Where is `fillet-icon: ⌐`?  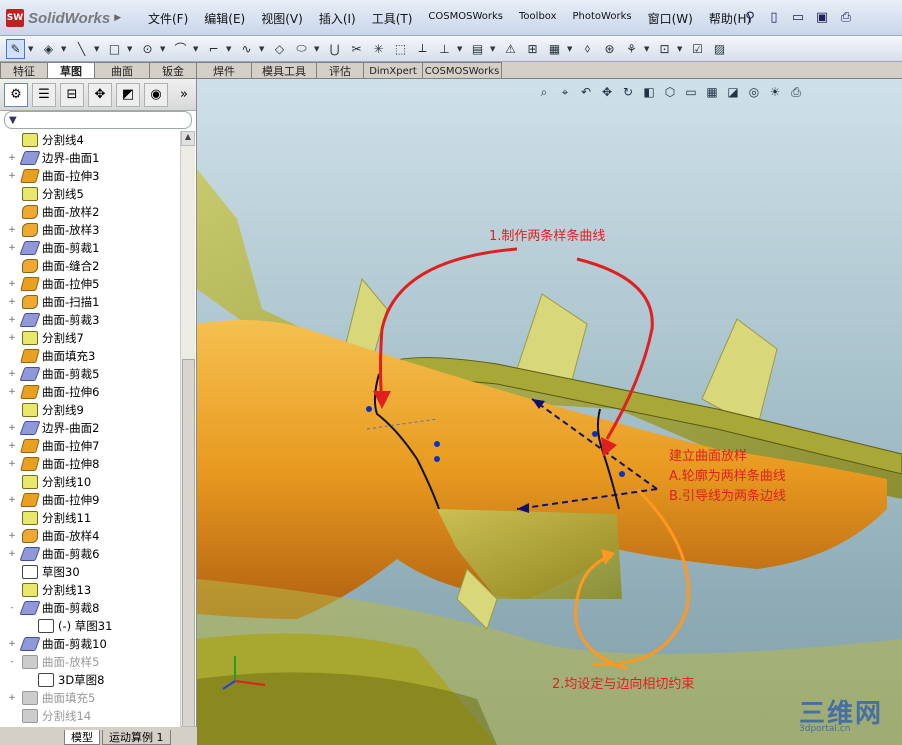
fillet-icon: ⌐ is located at coordinates (213, 49).